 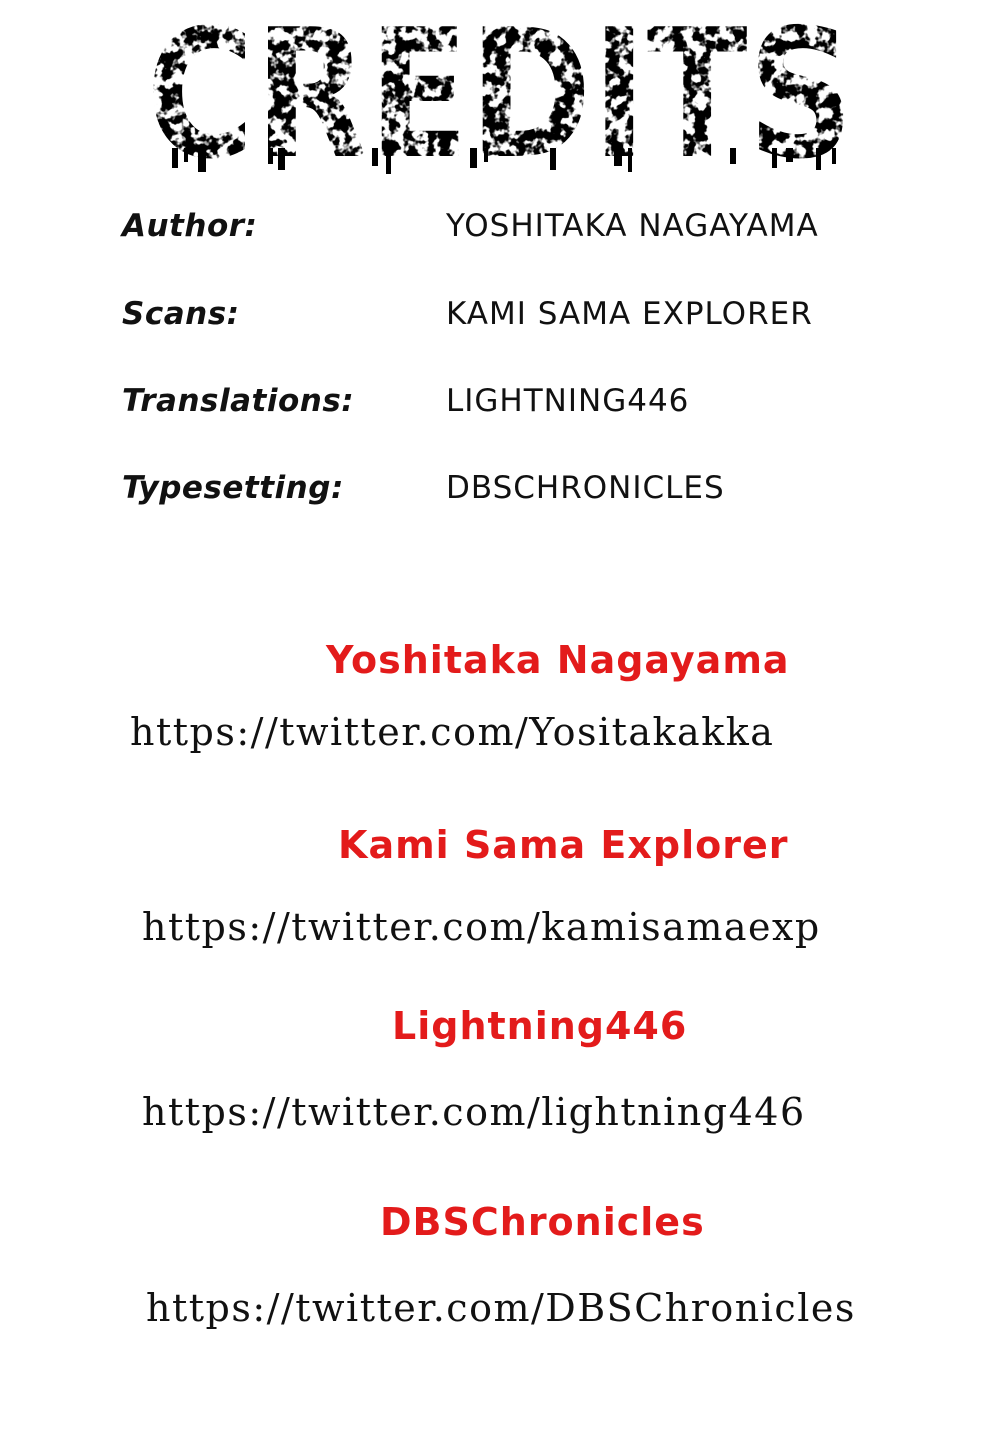 What do you see at coordinates (563, 845) in the screenshot?
I see `link-name: Kami Sama Explorer` at bounding box center [563, 845].